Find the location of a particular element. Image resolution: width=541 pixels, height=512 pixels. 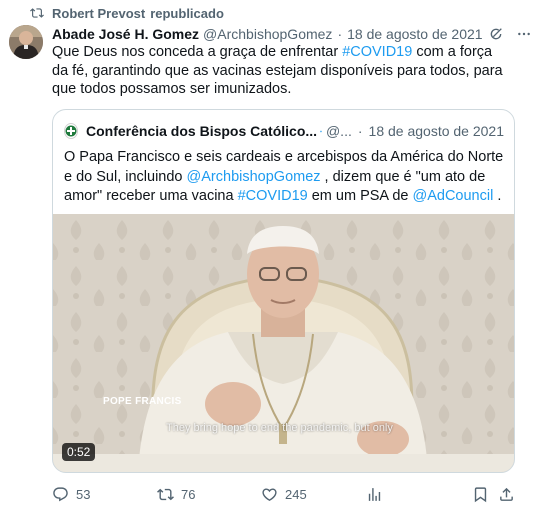

grok-icon is located at coordinates (496, 34).